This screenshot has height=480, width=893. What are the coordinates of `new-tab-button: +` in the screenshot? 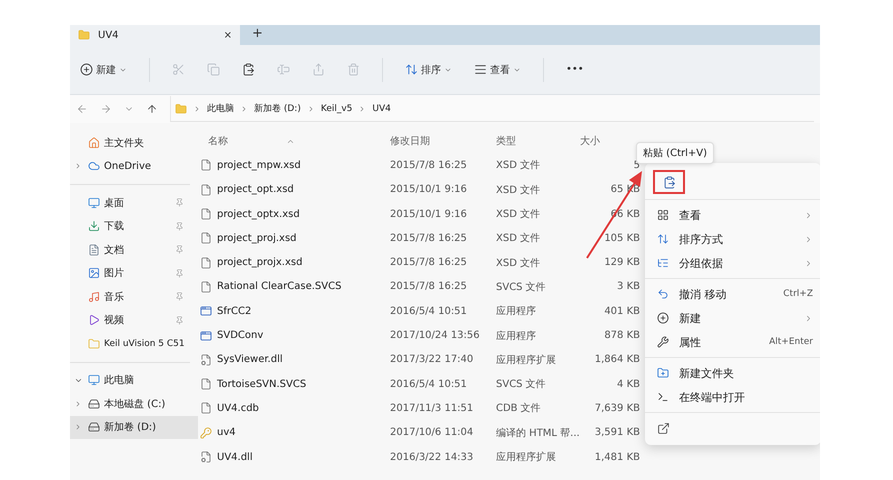 It's located at (257, 33).